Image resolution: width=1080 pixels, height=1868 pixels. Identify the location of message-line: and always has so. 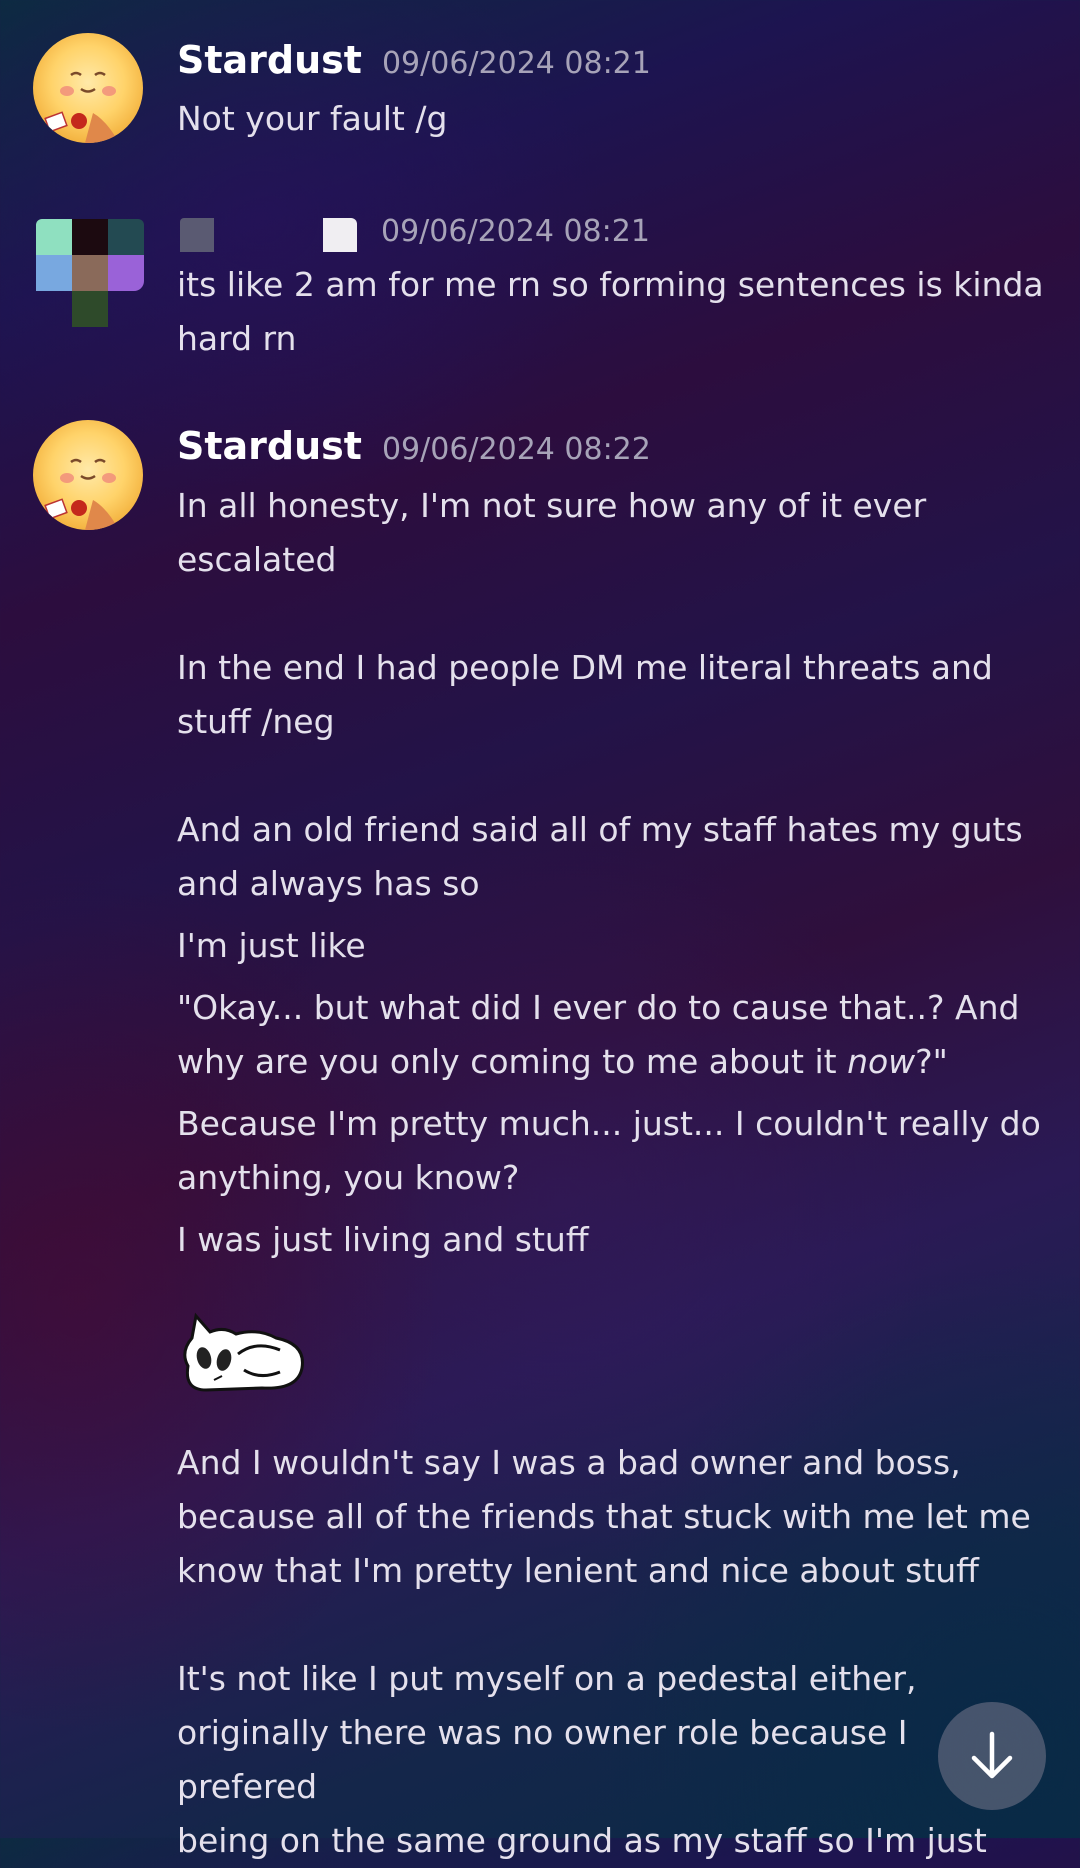
(328, 883).